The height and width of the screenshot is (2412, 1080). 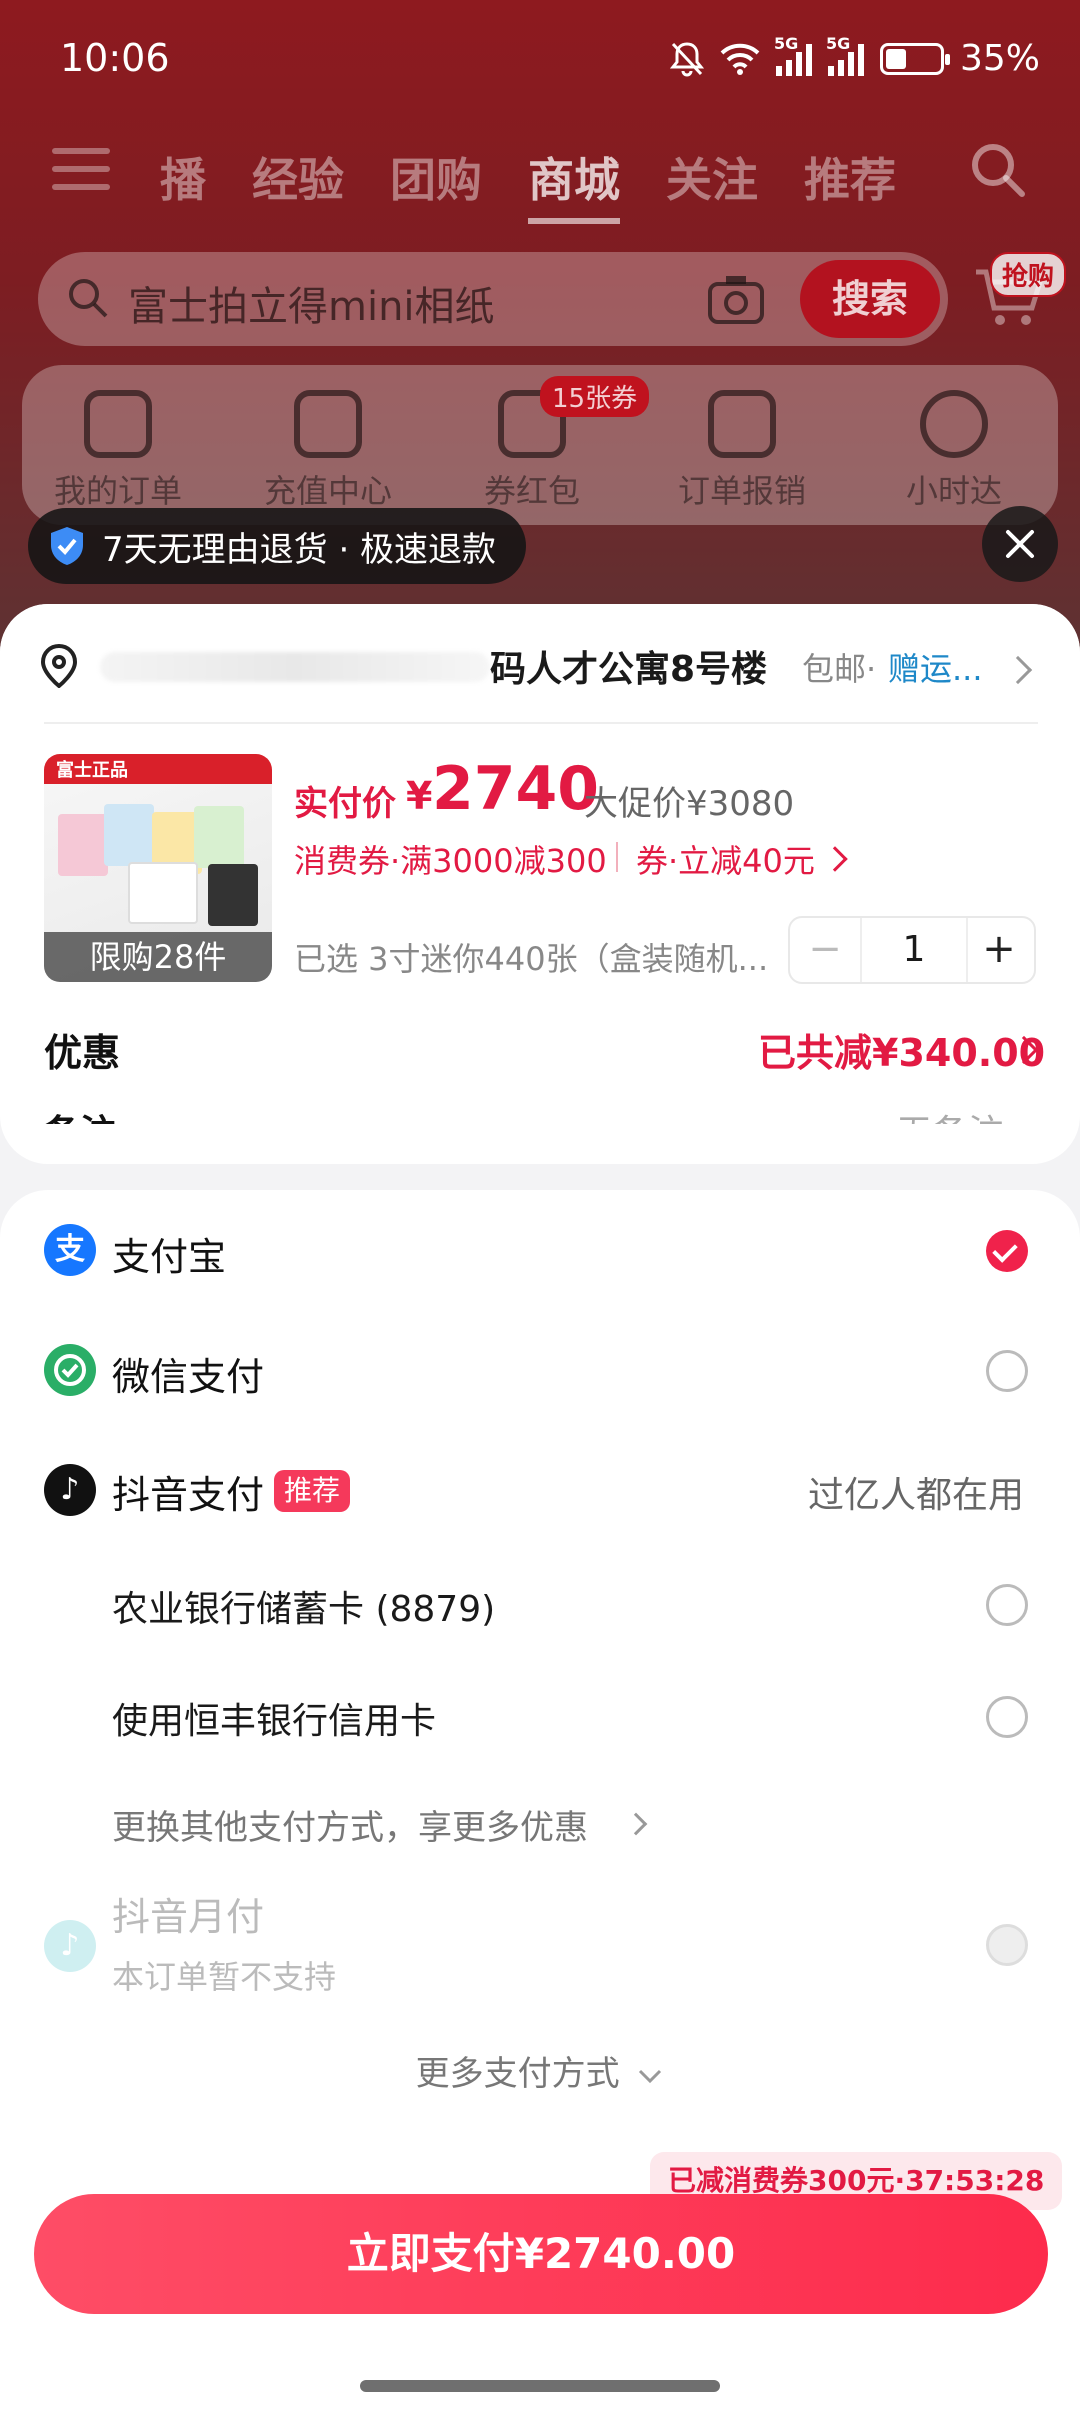 I want to click on discount-value: 已共减¥340.00, so click(x=901, y=1049).